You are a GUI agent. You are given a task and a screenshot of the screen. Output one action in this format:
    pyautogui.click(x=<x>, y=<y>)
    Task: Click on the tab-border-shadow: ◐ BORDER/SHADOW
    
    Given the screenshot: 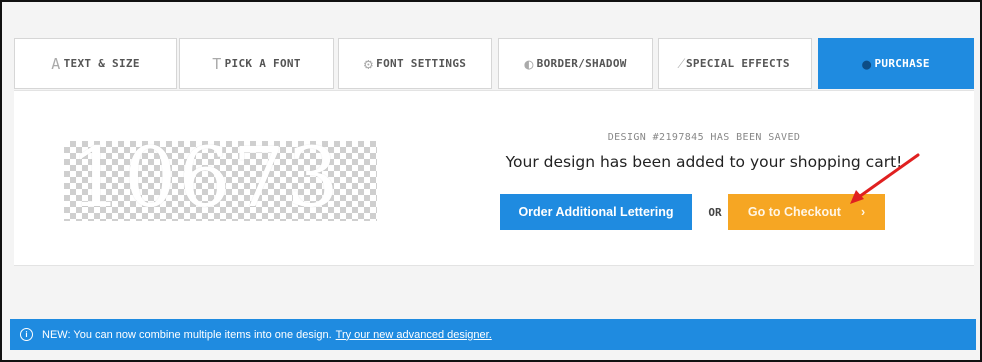 What is the action you would take?
    pyautogui.click(x=575, y=63)
    